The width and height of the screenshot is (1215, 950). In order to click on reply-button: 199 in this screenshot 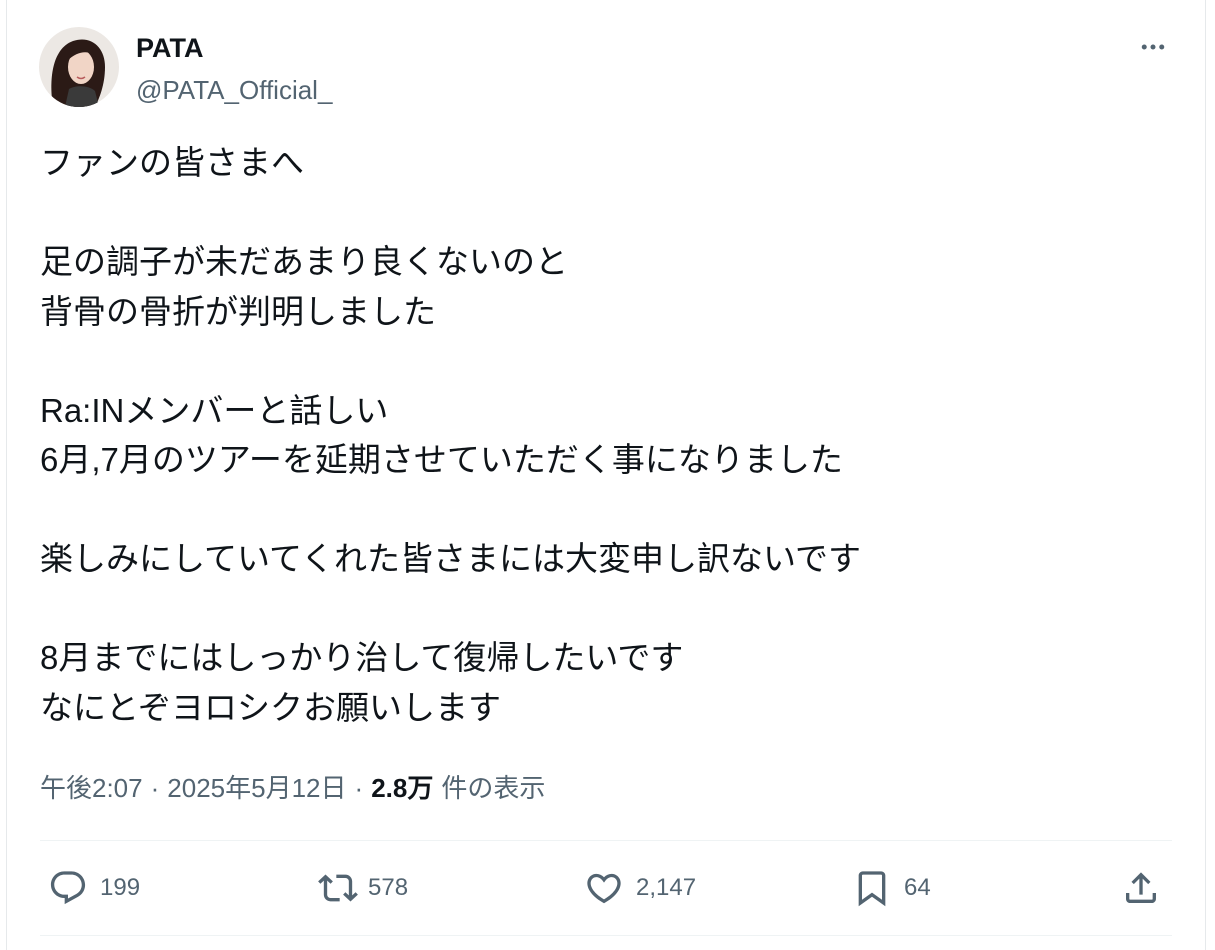, I will do `click(94, 888)`.